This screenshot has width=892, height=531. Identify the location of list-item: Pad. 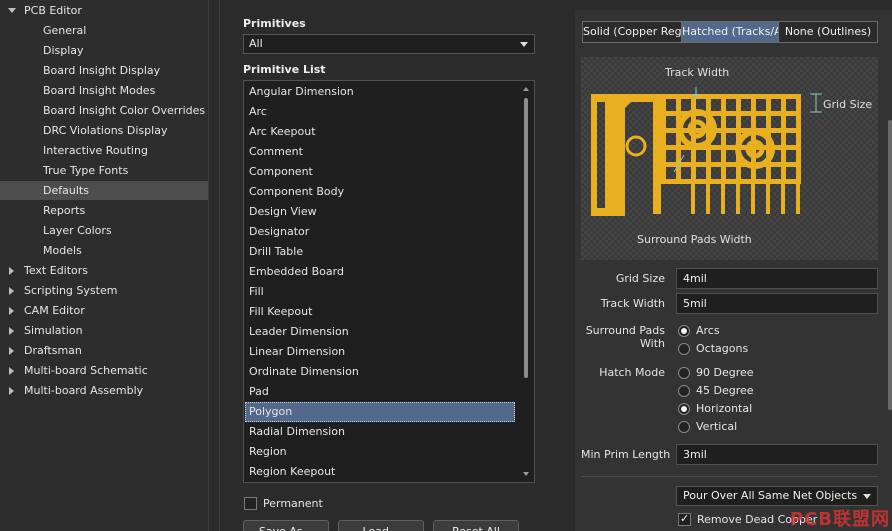
(380, 392).